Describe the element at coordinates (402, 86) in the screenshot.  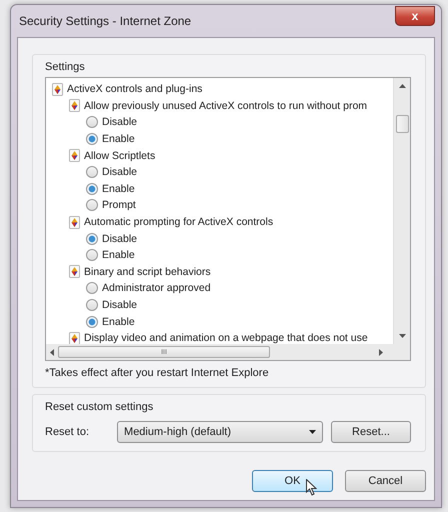
I see `scroll-up-icon` at that location.